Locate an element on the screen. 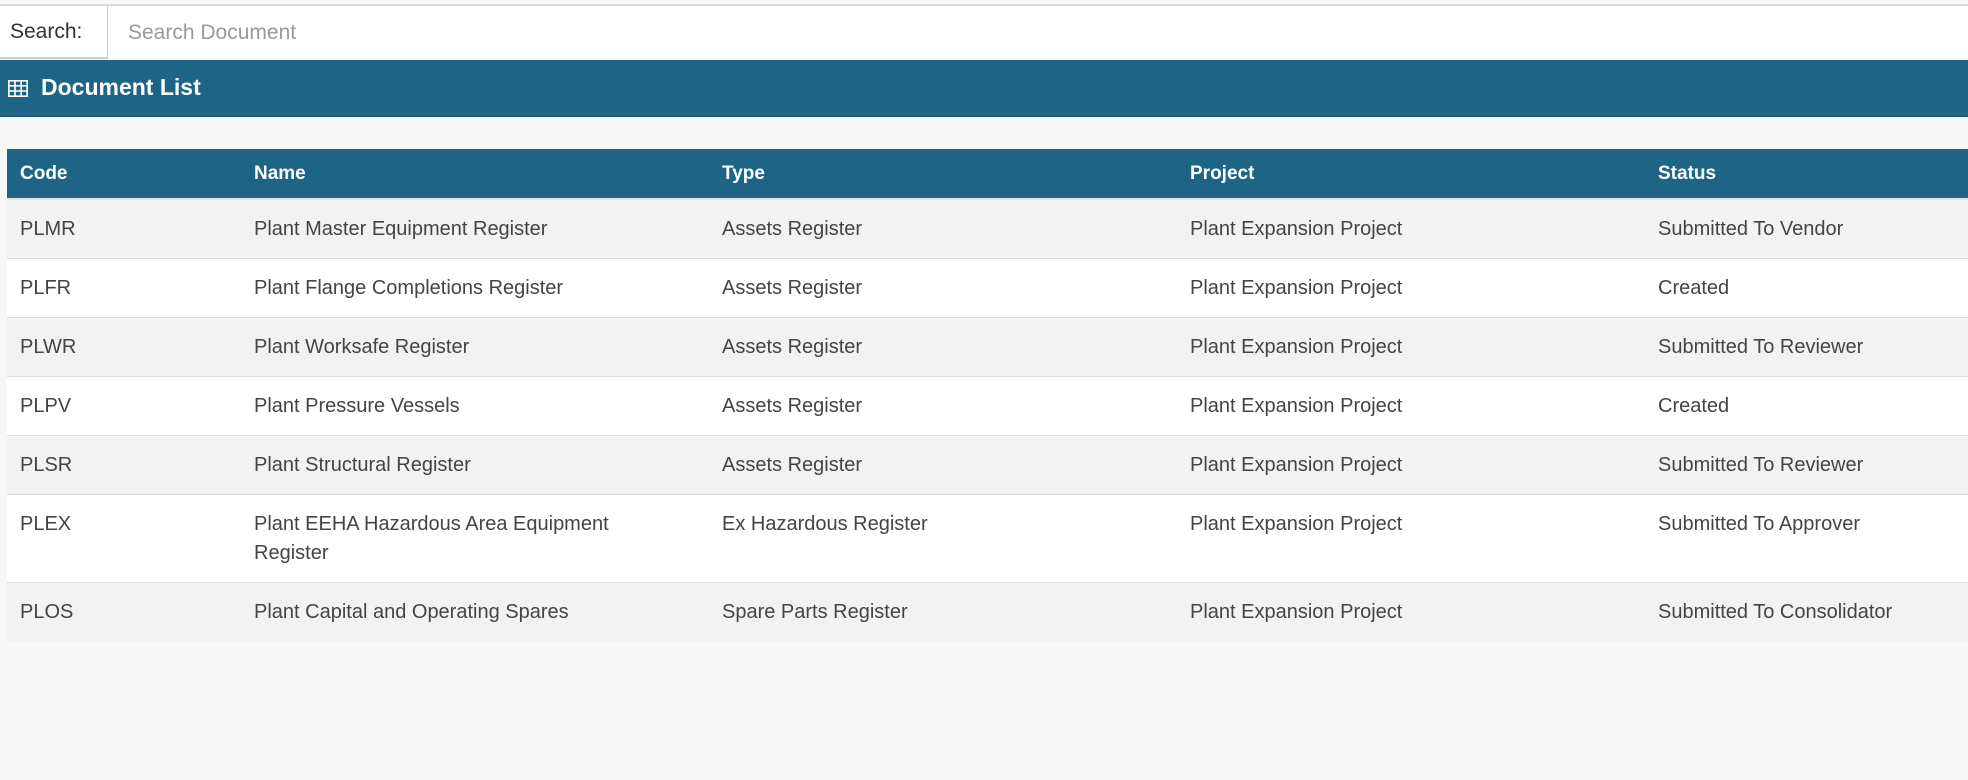 The height and width of the screenshot is (780, 1968). cell-code: PLPV is located at coordinates (124, 406).